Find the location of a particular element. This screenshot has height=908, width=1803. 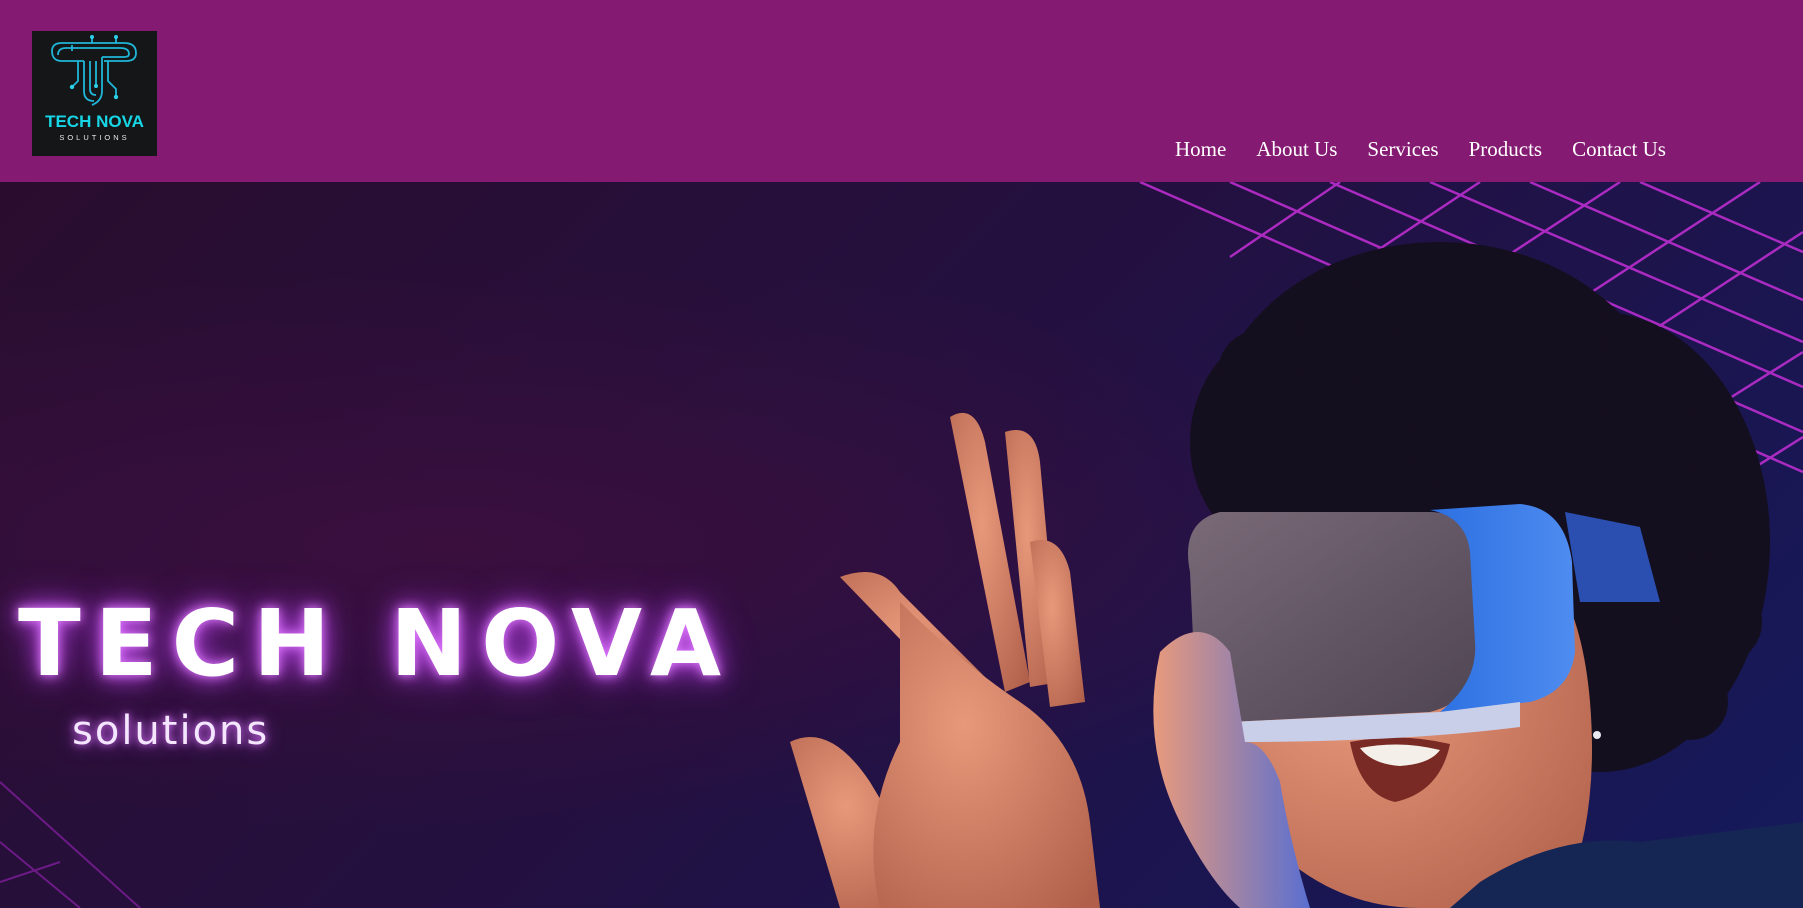

nav-link-products: Products is located at coordinates (1506, 149).